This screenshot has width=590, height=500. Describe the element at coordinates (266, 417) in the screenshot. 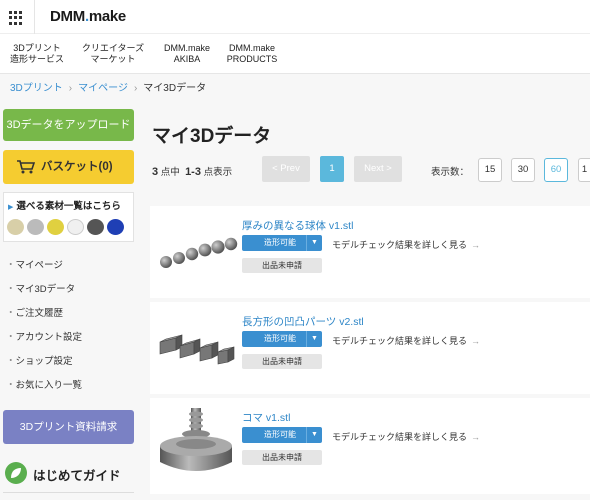

I see `model-file-name: コマ v1.stl` at that location.